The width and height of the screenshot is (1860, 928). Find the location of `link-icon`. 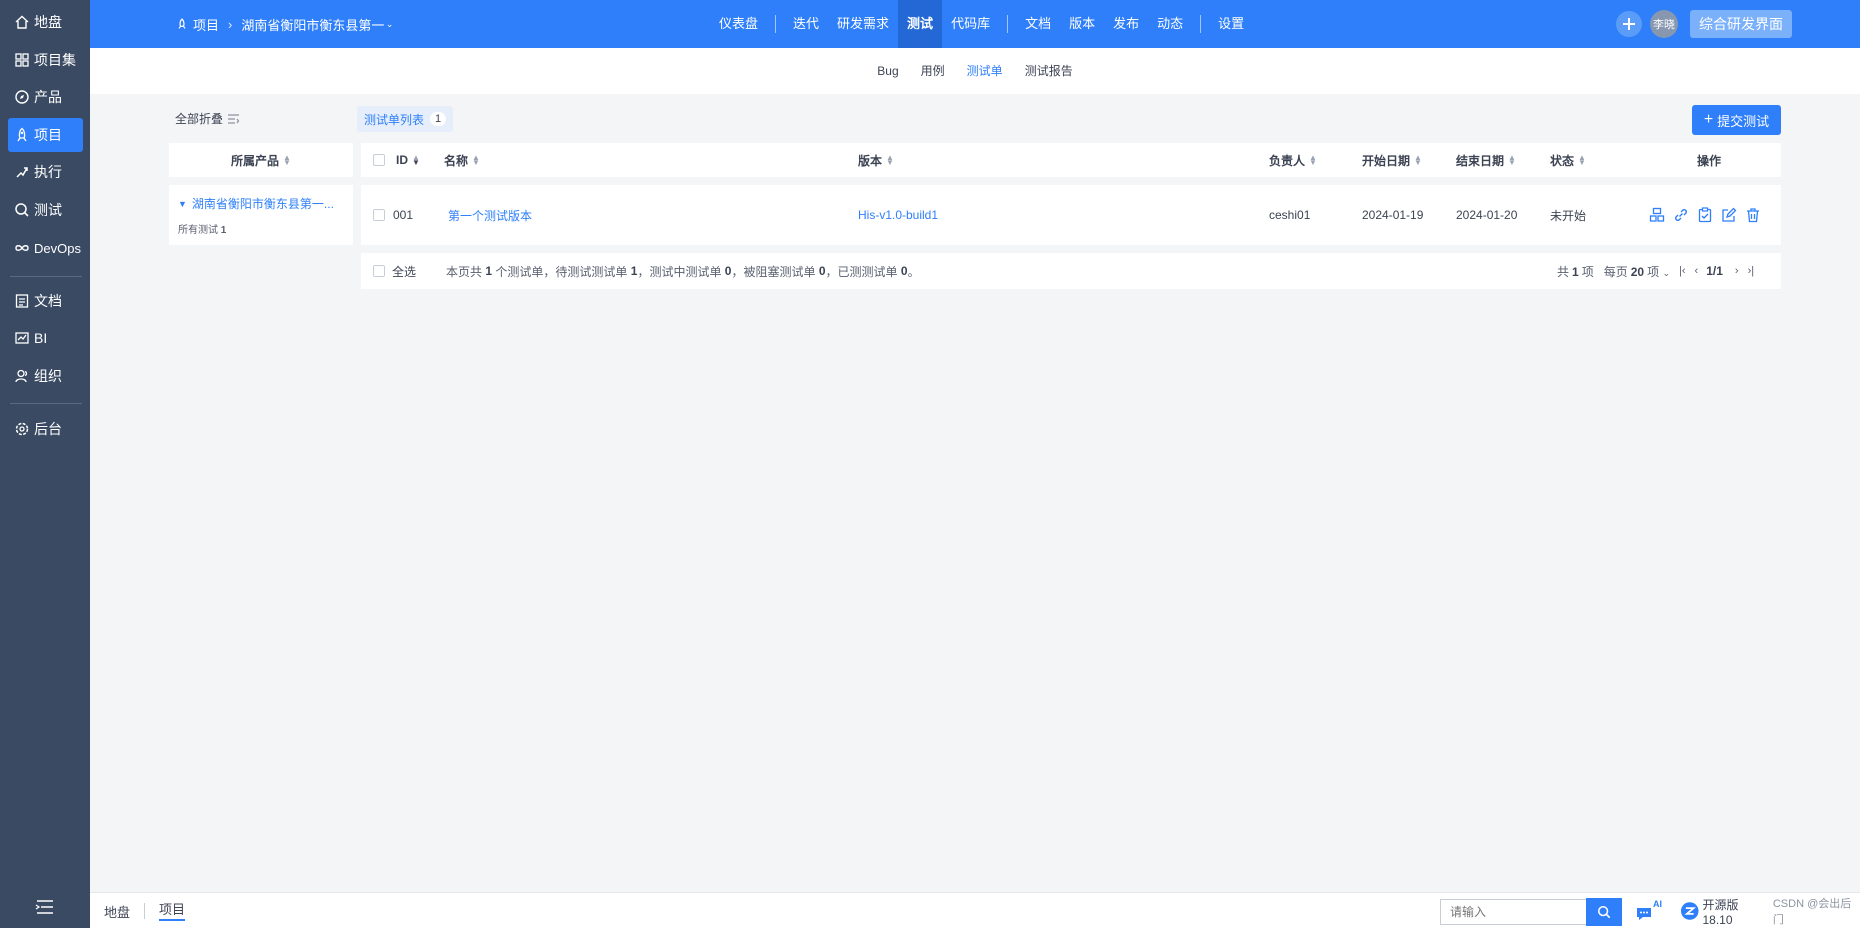

link-icon is located at coordinates (1681, 215).